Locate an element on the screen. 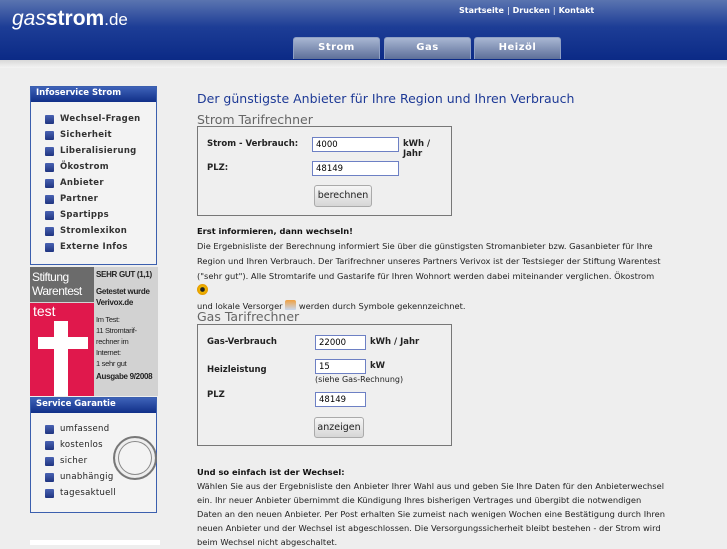 The height and width of the screenshot is (549, 727). garantie-stamp-icon is located at coordinates (135, 458).